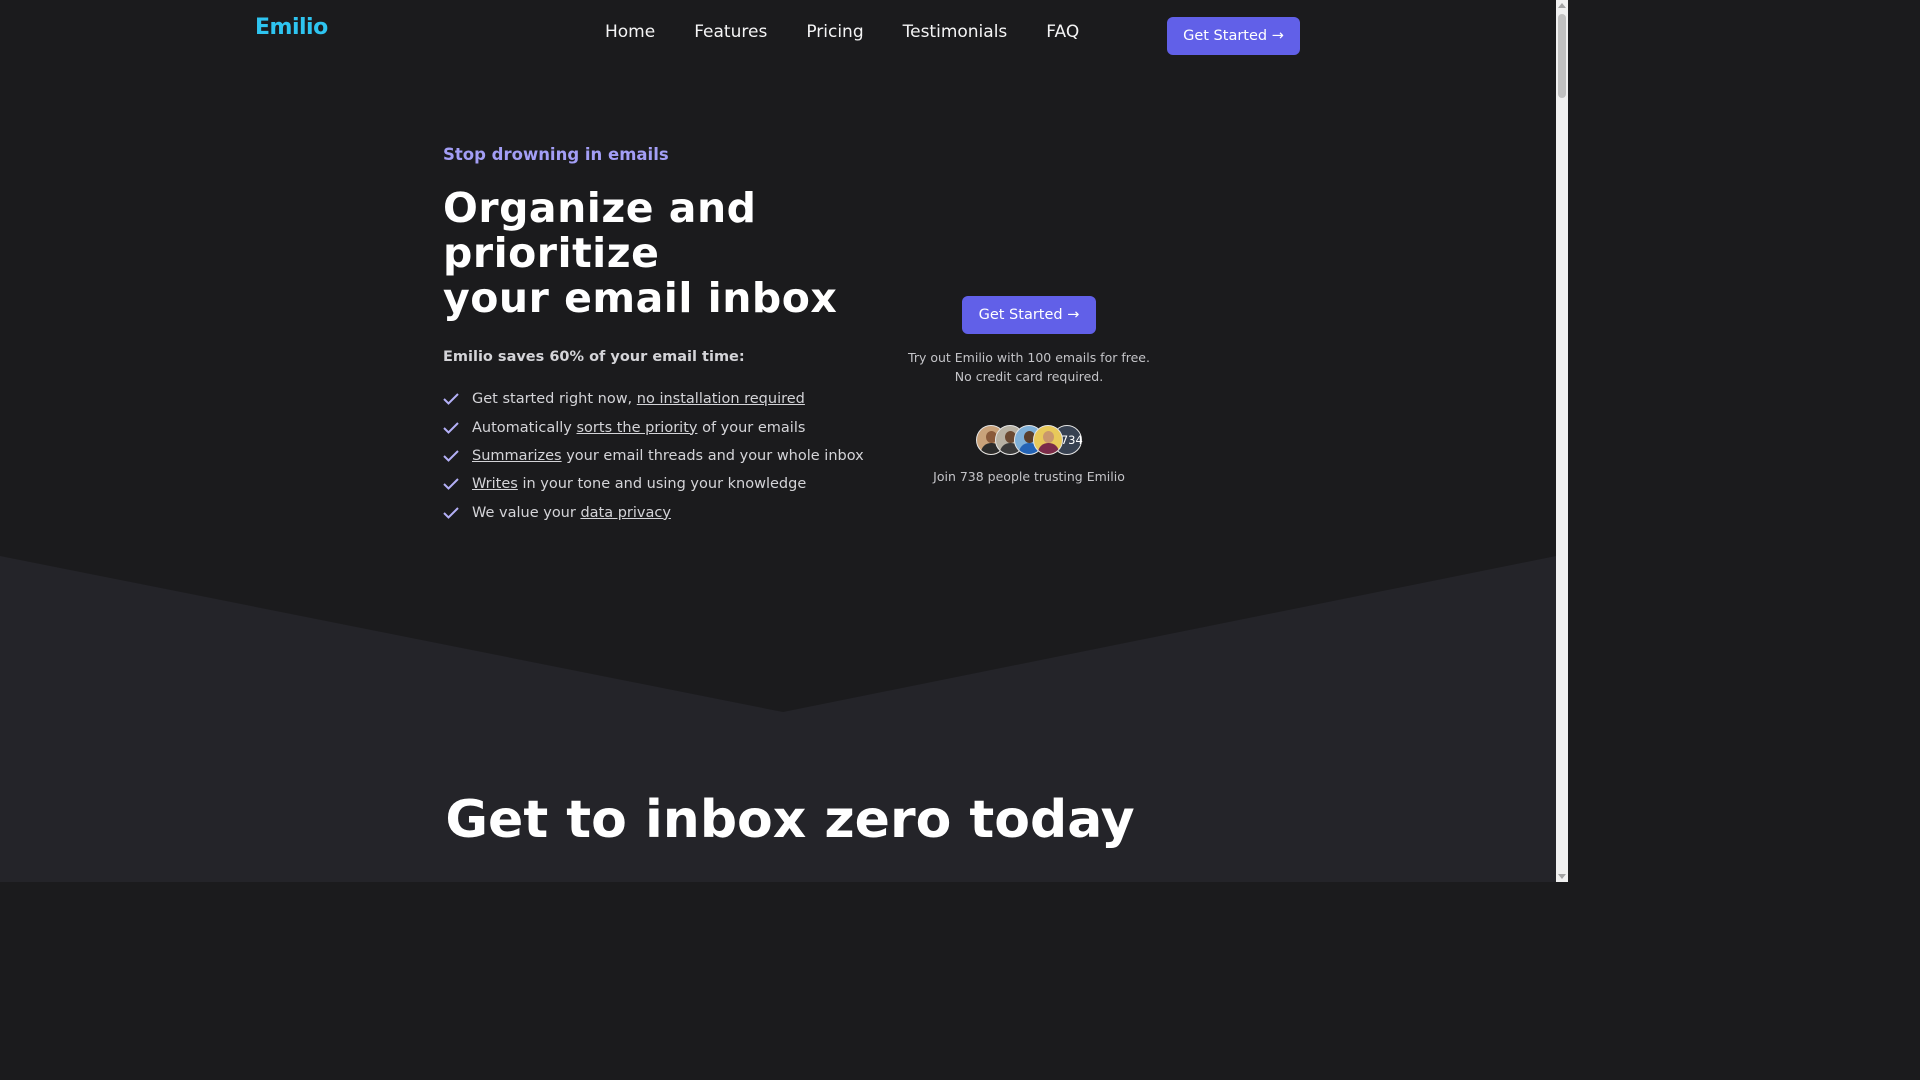 The width and height of the screenshot is (1920, 1080). Describe the element at coordinates (834, 32) in the screenshot. I see `nav-link-pricing: Pricing` at that location.